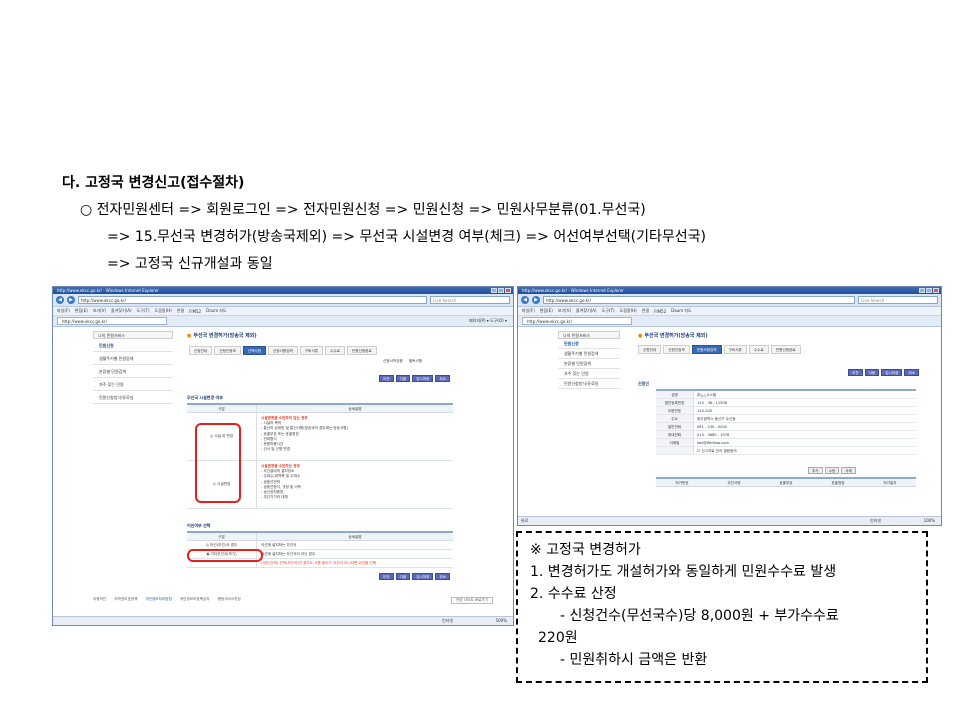 The image size is (960, 720). I want to click on family-site-select: 관련 사이트 바로가기, so click(471, 600).